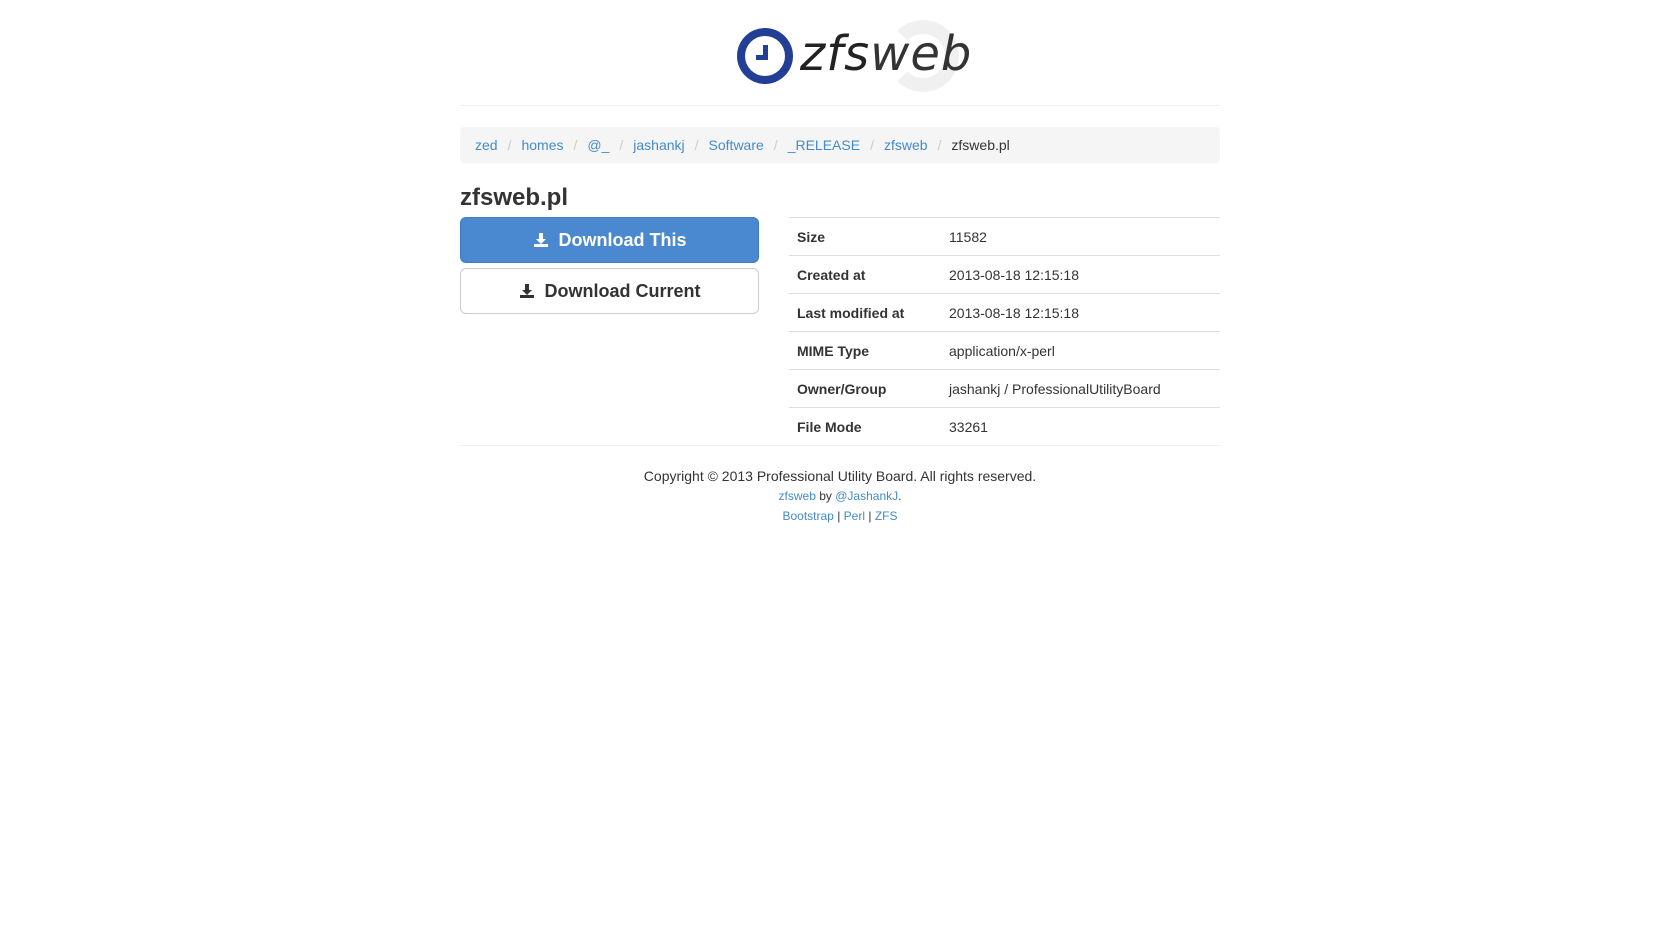  I want to click on header-divider, so click(840, 105).